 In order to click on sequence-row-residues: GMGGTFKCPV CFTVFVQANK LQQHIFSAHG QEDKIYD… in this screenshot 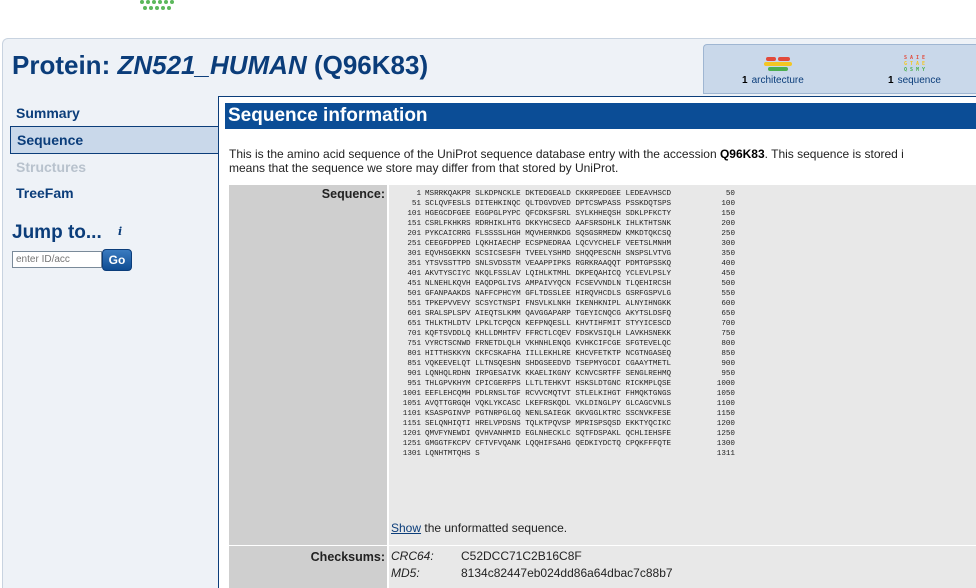, I will do `click(548, 444)`.